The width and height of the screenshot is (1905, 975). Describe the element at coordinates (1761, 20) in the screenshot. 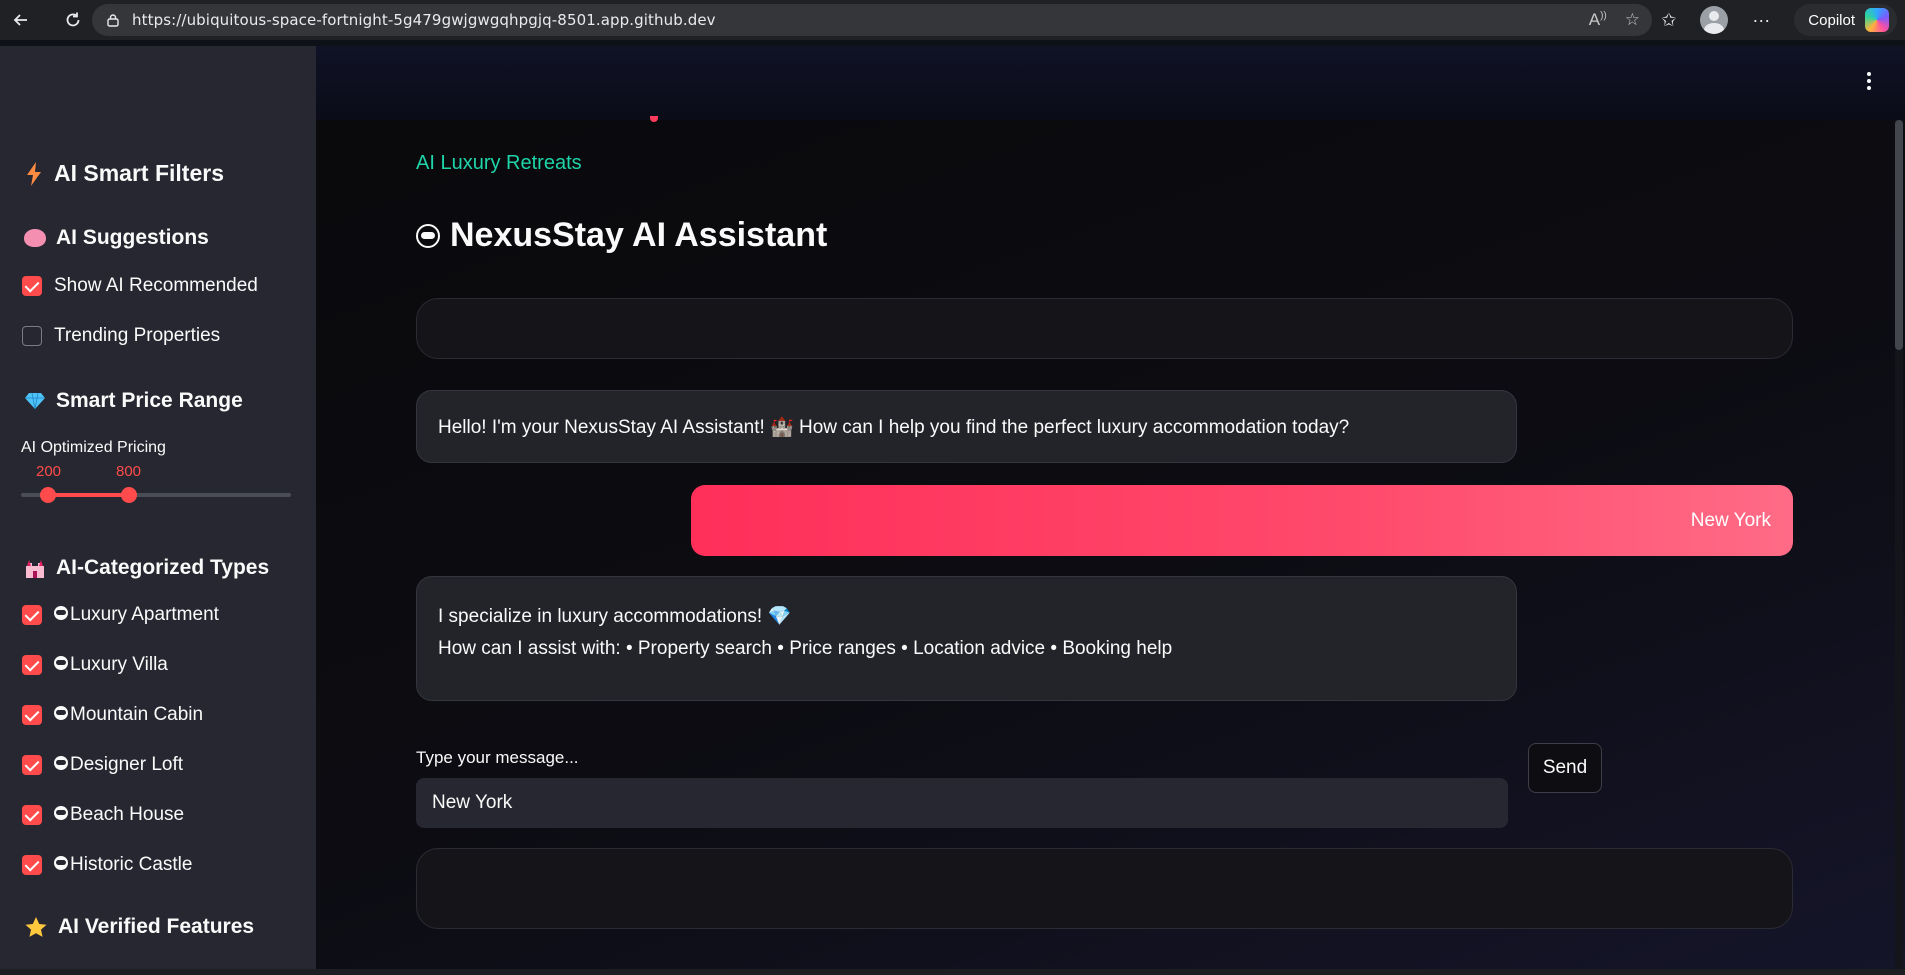

I see `more-options-icon: ···` at that location.